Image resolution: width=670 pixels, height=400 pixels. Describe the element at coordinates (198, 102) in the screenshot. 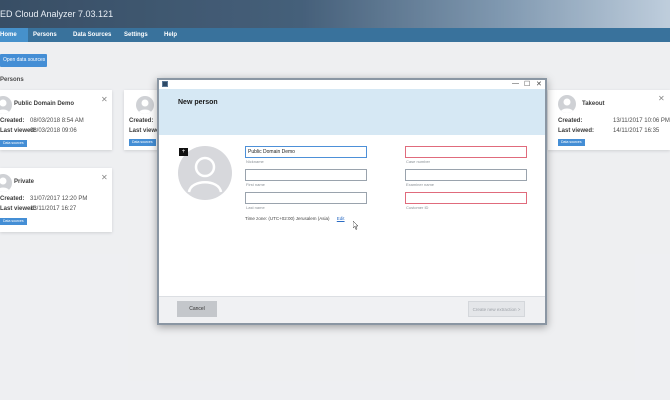

I see `dialog-title: New person` at that location.